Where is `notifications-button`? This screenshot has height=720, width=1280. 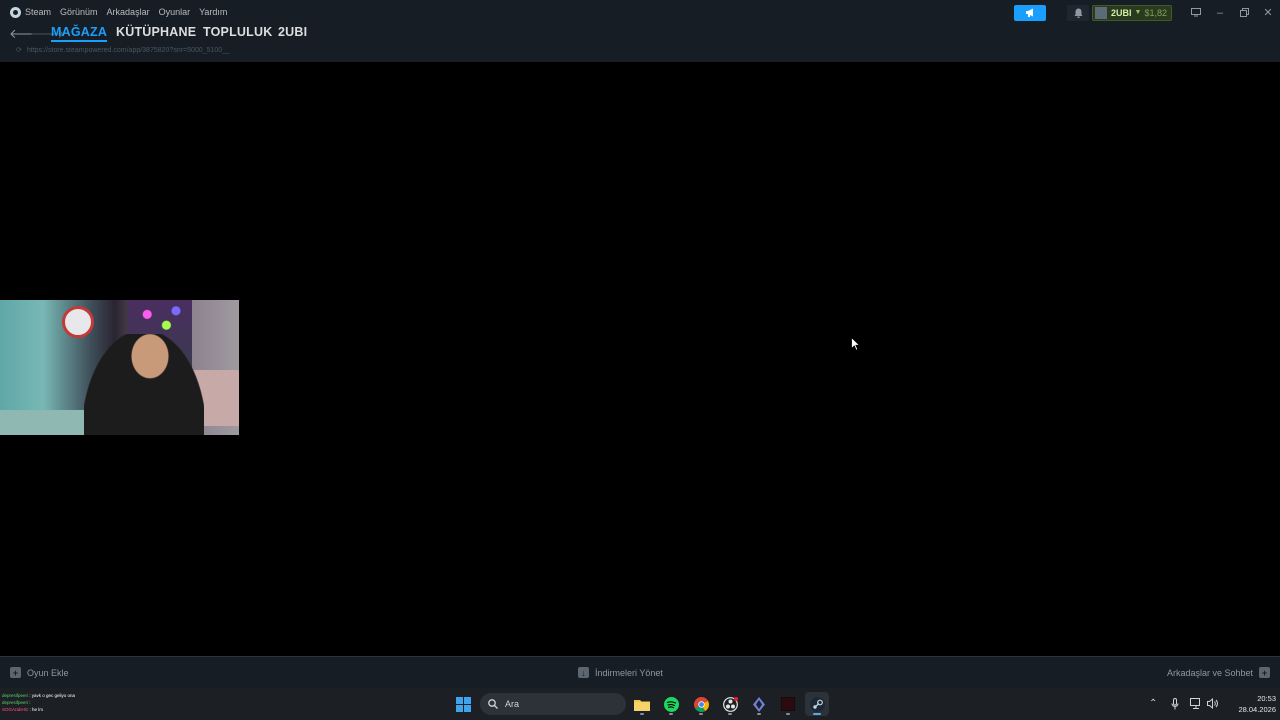 notifications-button is located at coordinates (1078, 12).